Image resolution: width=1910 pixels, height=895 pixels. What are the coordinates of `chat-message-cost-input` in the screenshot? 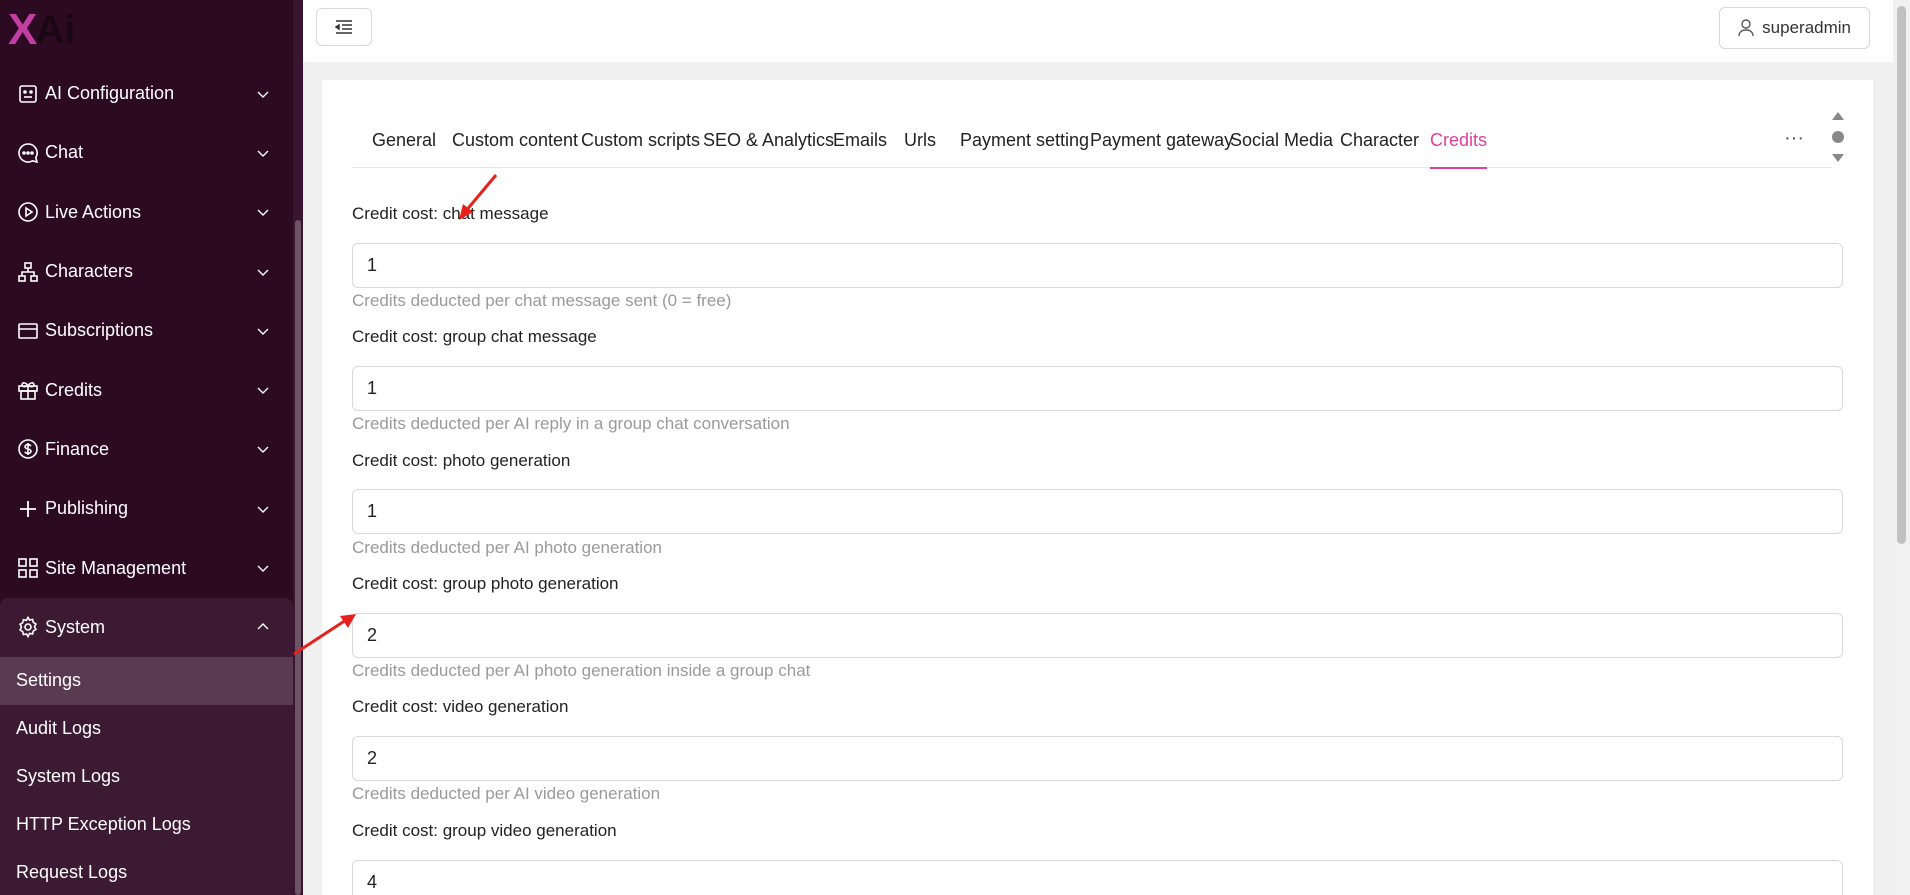 It's located at (1097, 265).